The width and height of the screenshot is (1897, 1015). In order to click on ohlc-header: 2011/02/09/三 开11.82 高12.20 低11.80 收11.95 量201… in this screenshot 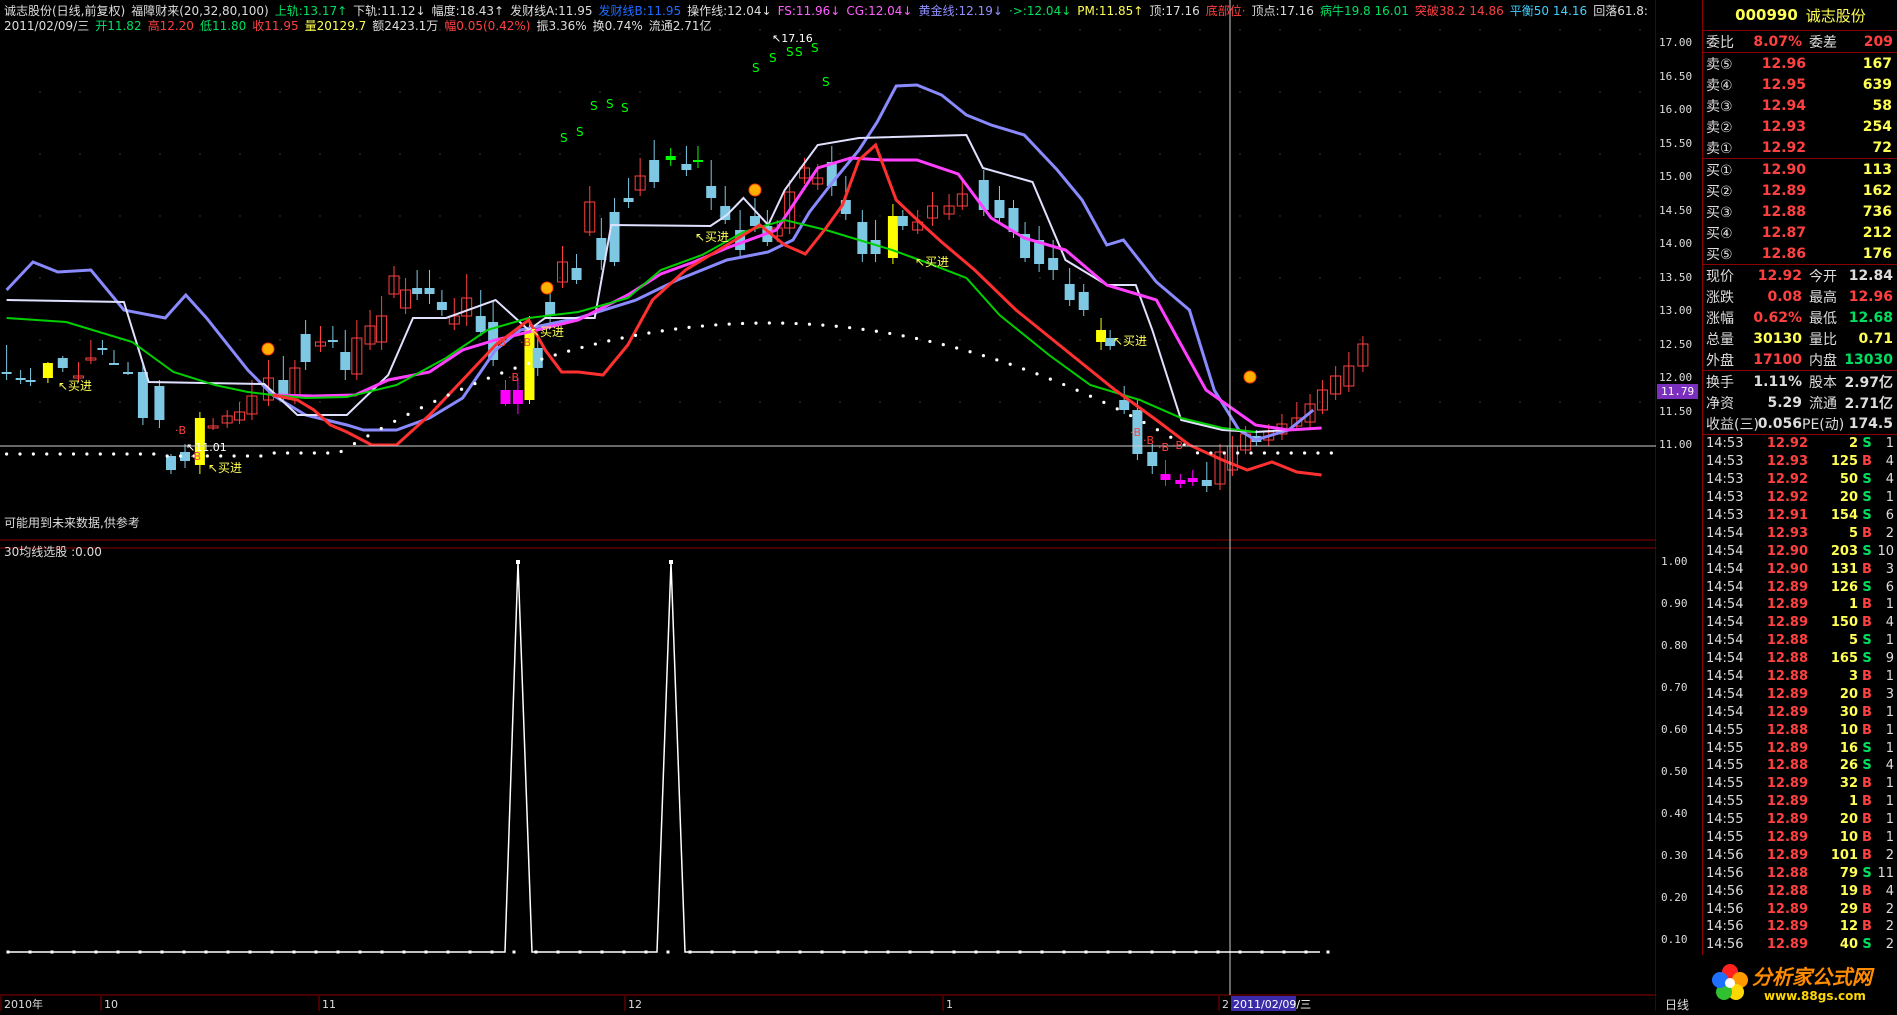, I will do `click(360, 25)`.